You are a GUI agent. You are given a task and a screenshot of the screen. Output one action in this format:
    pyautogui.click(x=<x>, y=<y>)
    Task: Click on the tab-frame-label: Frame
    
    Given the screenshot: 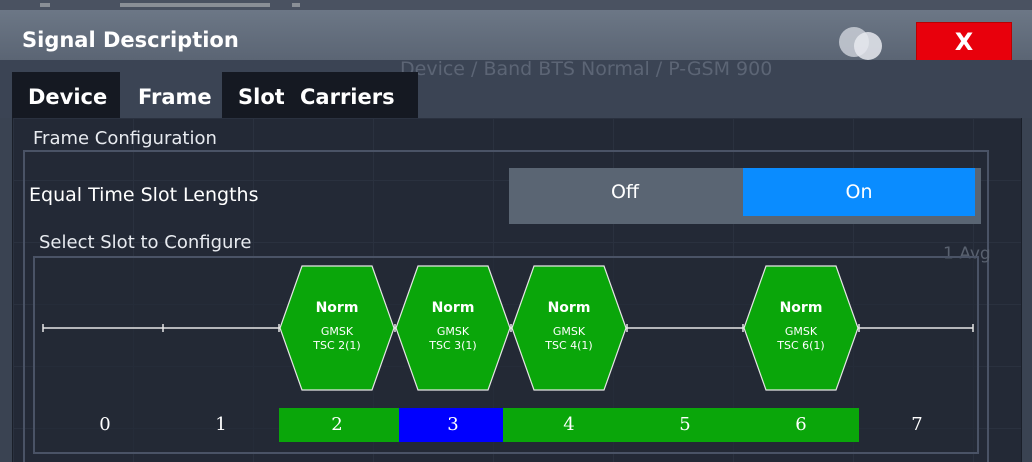 What is the action you would take?
    pyautogui.click(x=175, y=97)
    